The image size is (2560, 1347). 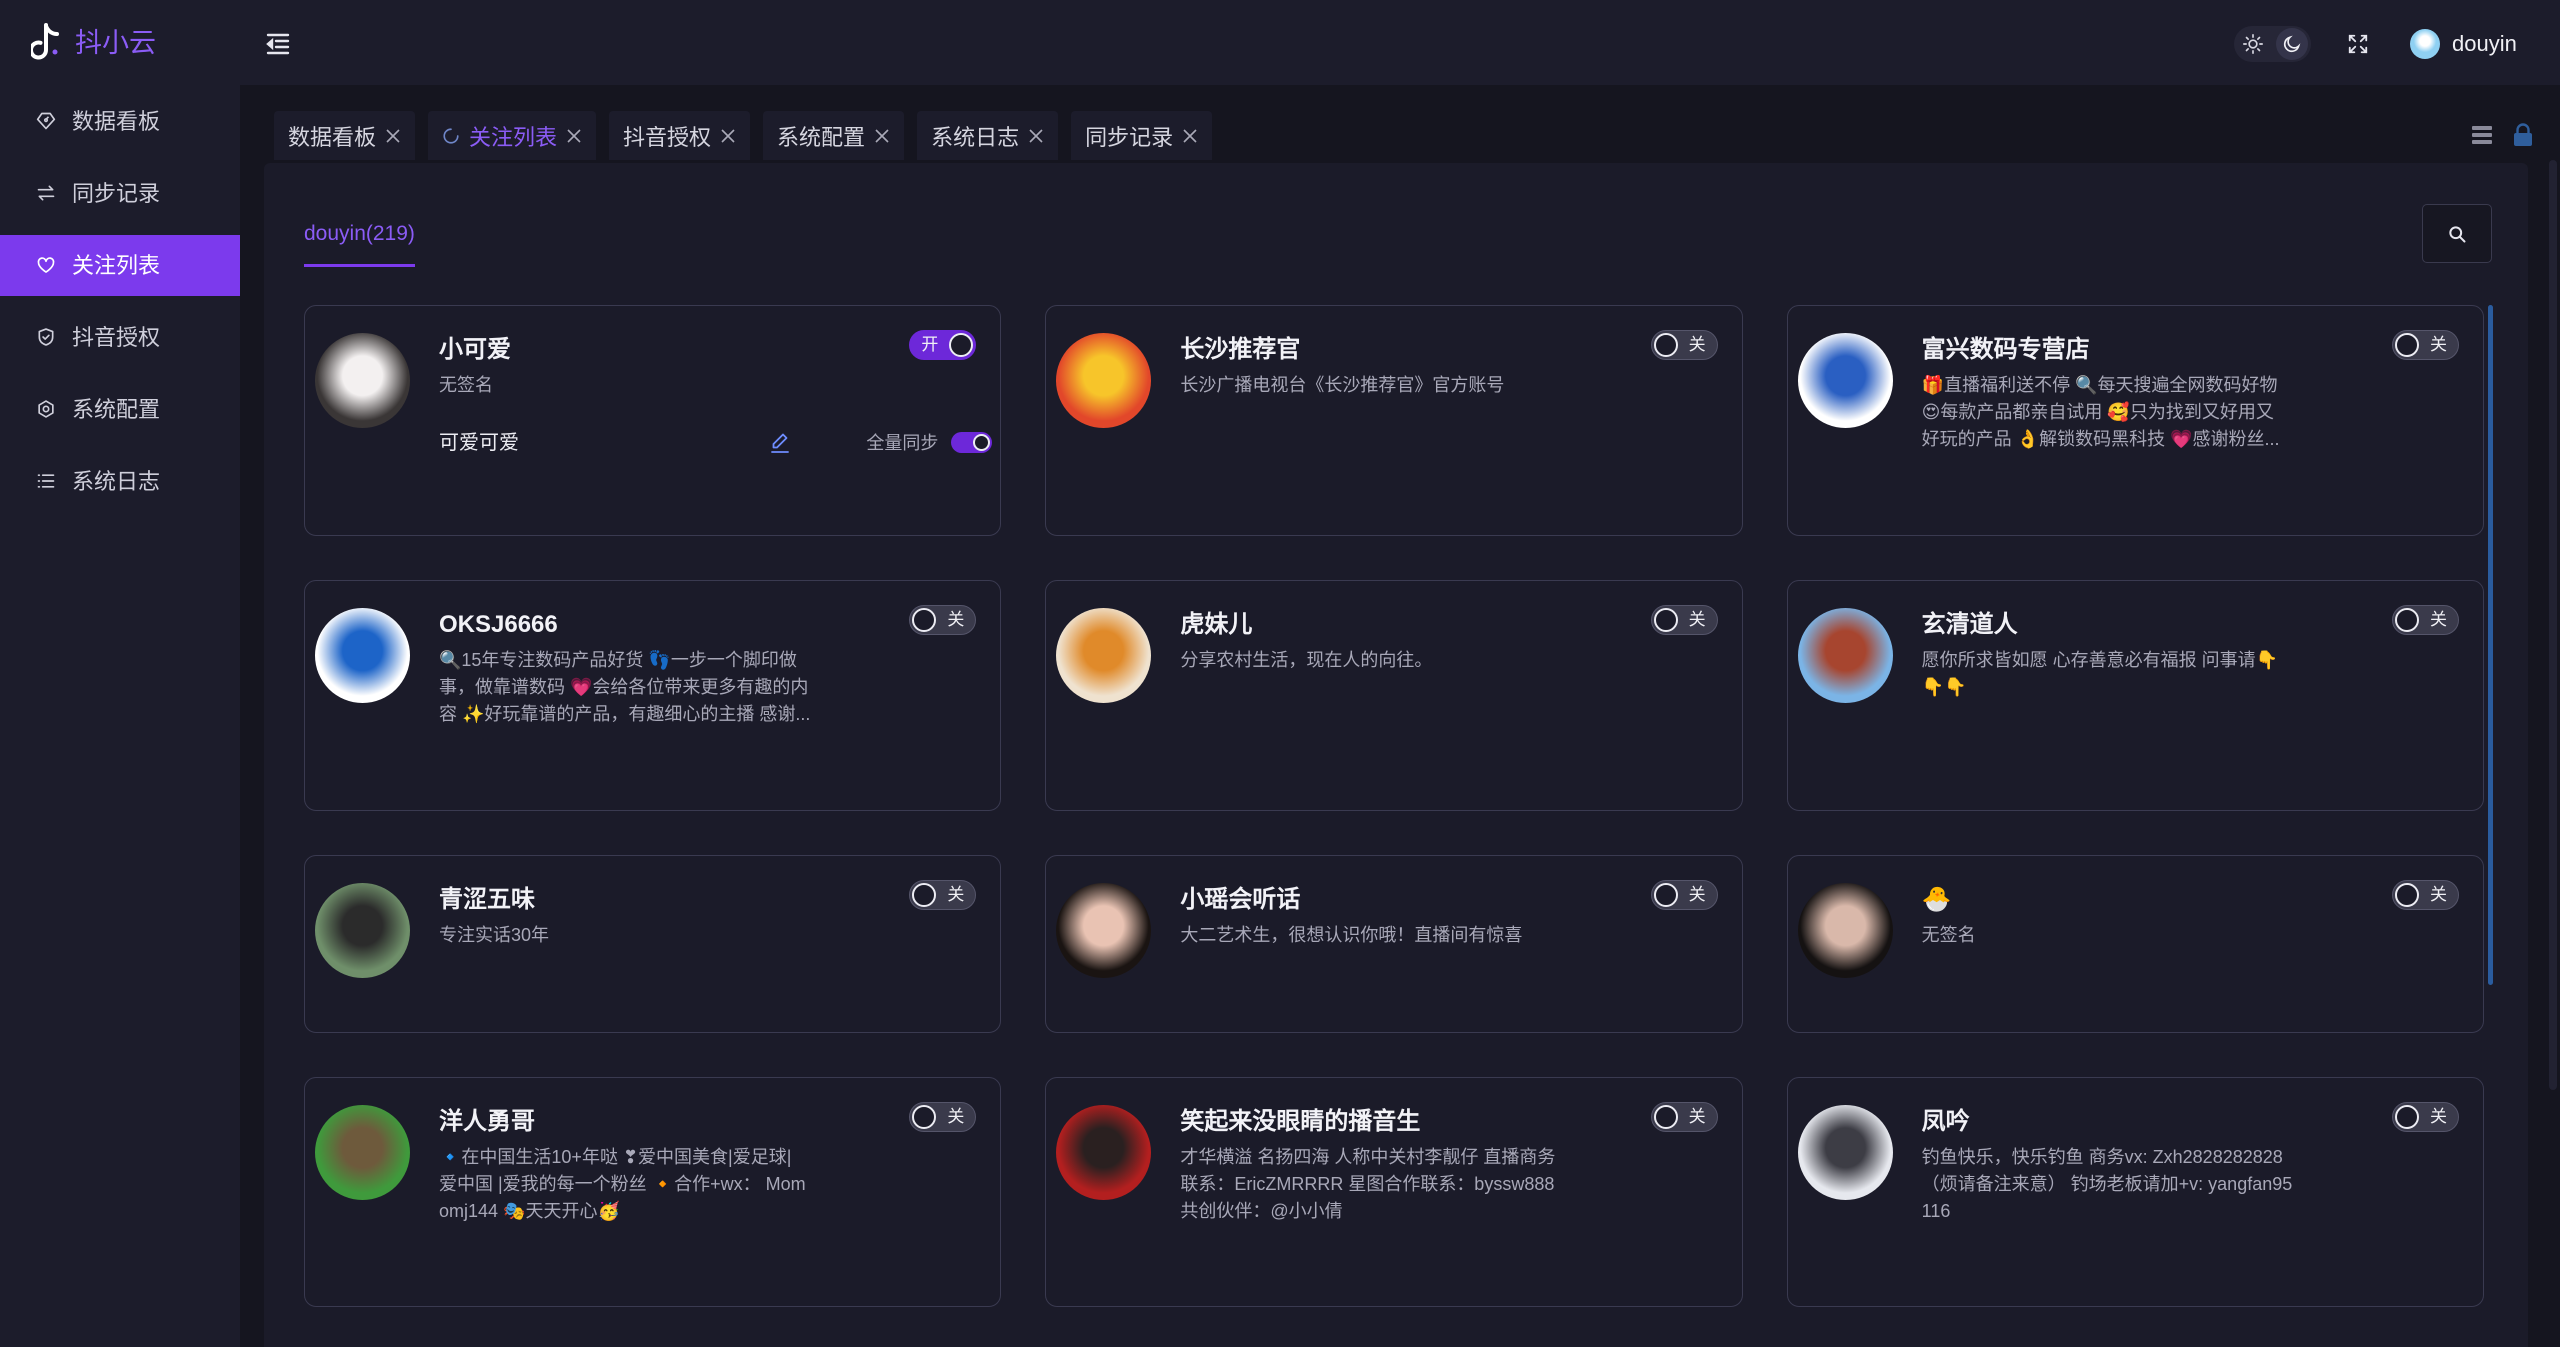 What do you see at coordinates (2097, 412) in the screenshot?
I see `signature-line: 😍每款产品都亲自试用 🥰只为找到又好用又` at bounding box center [2097, 412].